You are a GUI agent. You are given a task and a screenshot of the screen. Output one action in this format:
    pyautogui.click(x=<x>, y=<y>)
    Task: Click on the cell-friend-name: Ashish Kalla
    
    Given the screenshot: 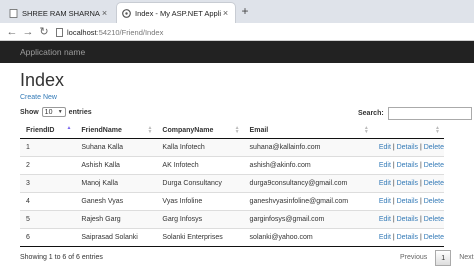 What is the action you would take?
    pyautogui.click(x=116, y=164)
    